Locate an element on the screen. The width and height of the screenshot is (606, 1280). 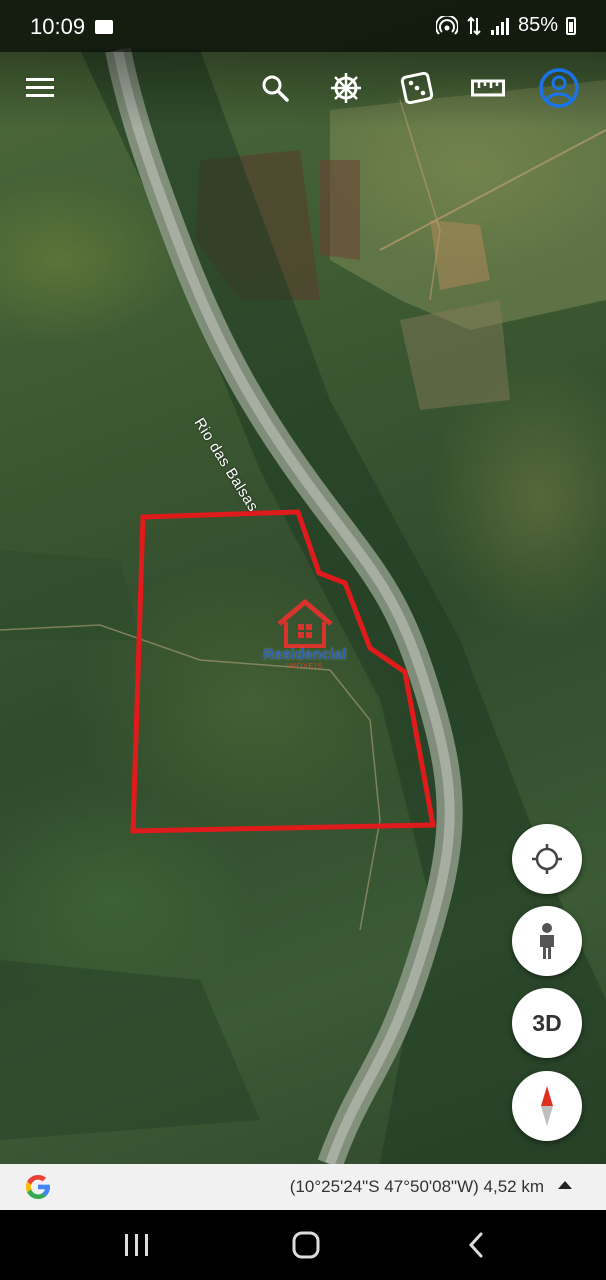
back-button is located at coordinates (476, 1245).